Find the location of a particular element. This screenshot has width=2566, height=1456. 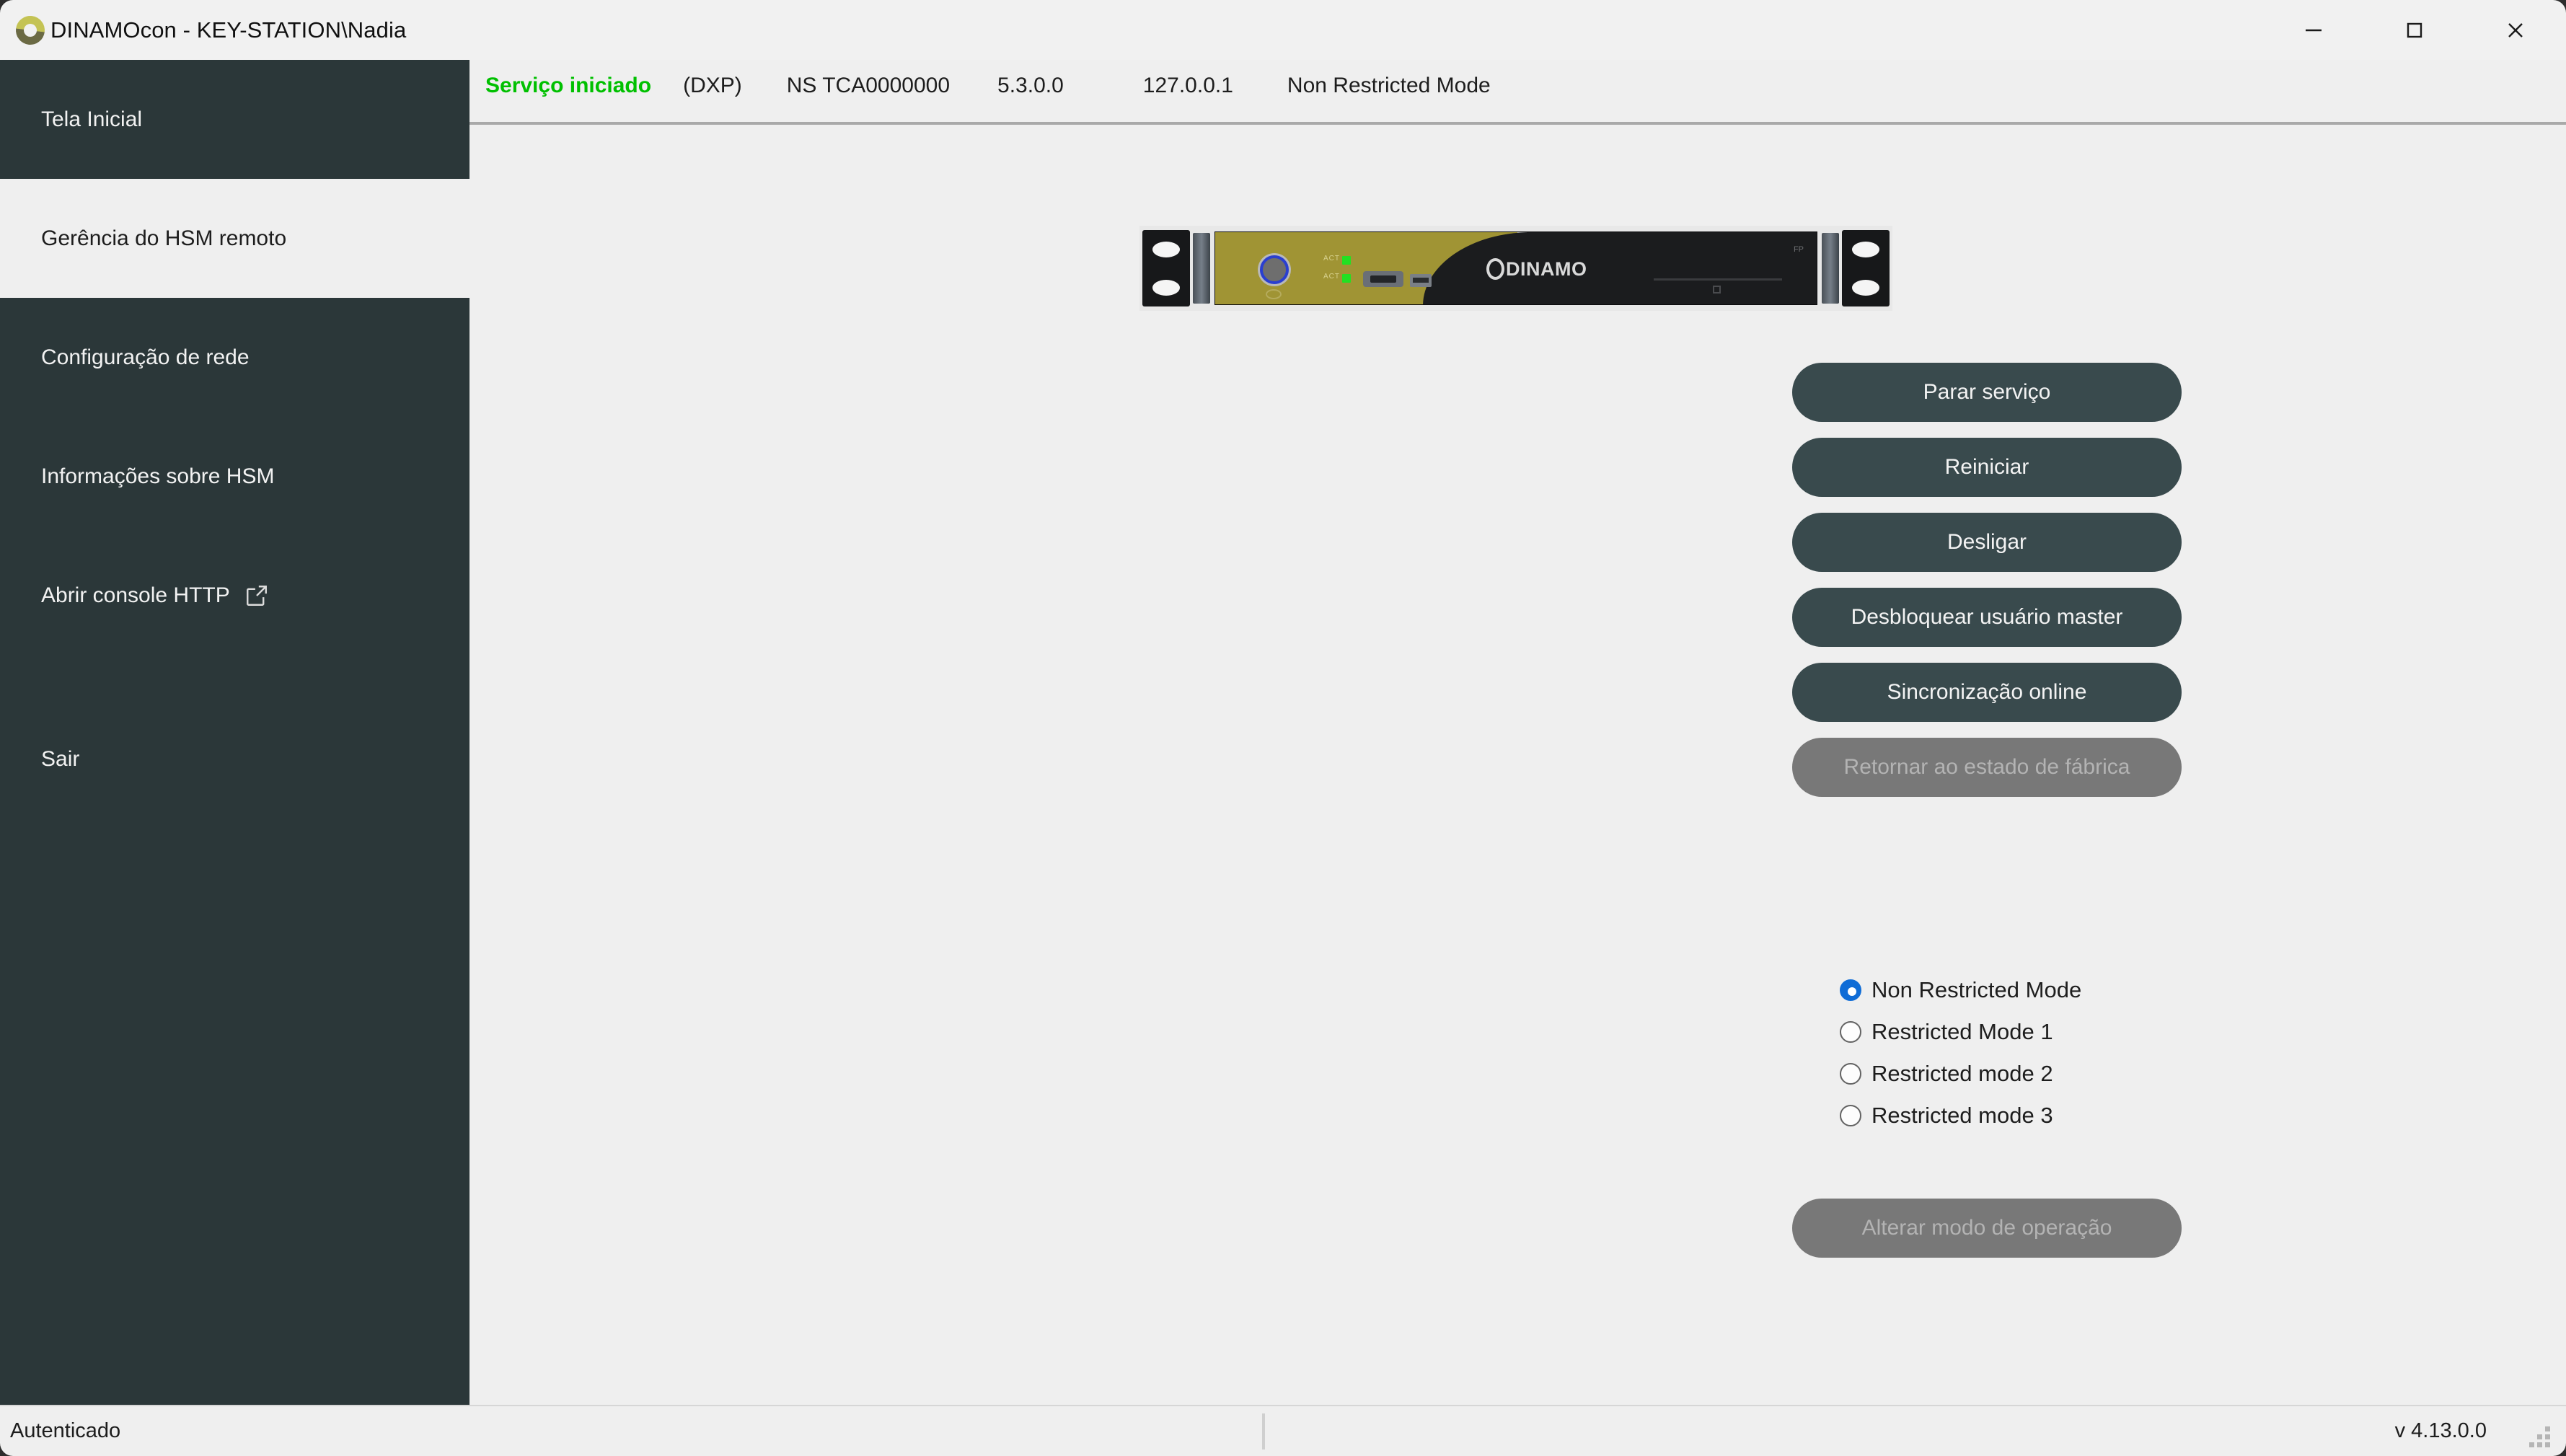

window-controls is located at coordinates (2414, 30).